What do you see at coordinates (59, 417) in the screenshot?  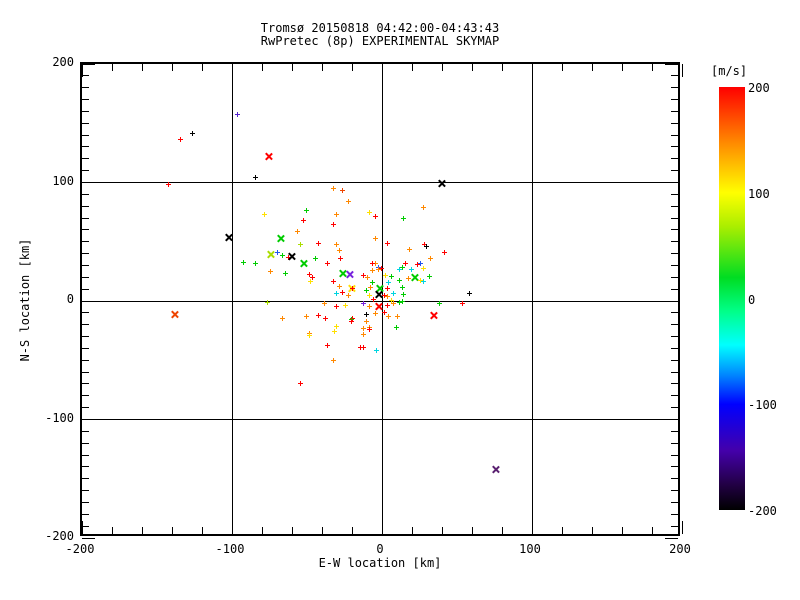 I see `y-tick-label: -100` at bounding box center [59, 417].